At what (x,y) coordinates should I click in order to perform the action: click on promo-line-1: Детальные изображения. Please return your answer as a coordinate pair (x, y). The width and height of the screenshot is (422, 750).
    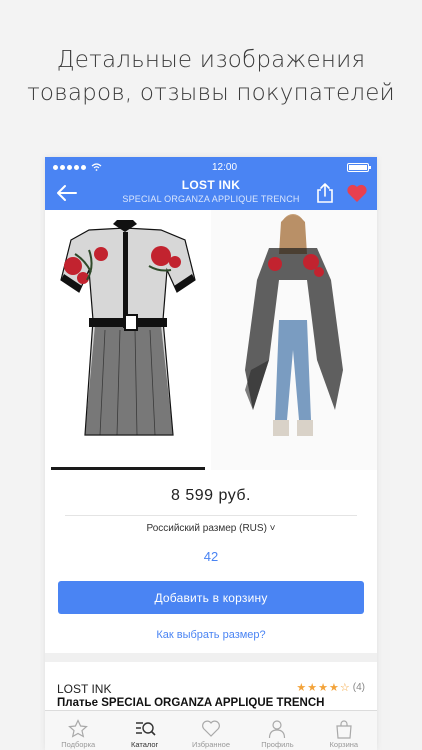
    Looking at the image, I should click on (211, 60).